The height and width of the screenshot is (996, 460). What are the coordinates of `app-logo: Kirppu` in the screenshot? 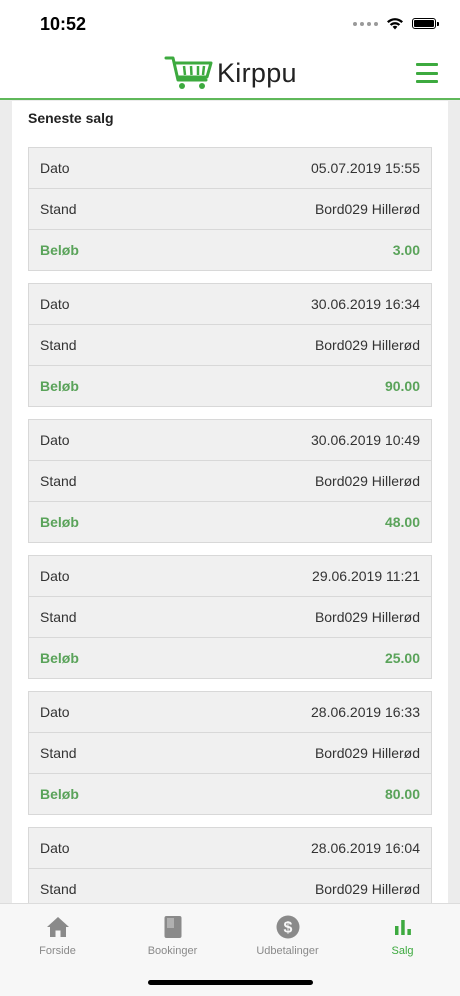 It's located at (230, 73).